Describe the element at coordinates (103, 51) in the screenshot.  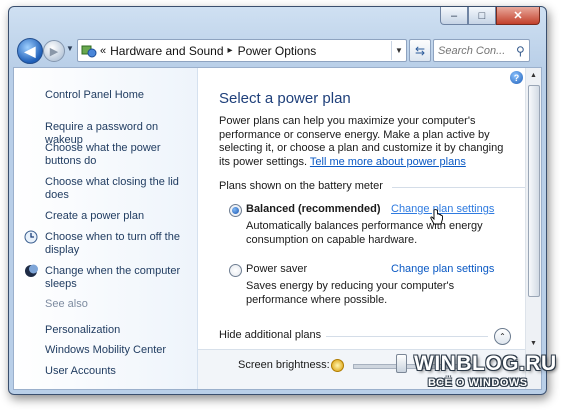
I see `address-overflow: «` at that location.